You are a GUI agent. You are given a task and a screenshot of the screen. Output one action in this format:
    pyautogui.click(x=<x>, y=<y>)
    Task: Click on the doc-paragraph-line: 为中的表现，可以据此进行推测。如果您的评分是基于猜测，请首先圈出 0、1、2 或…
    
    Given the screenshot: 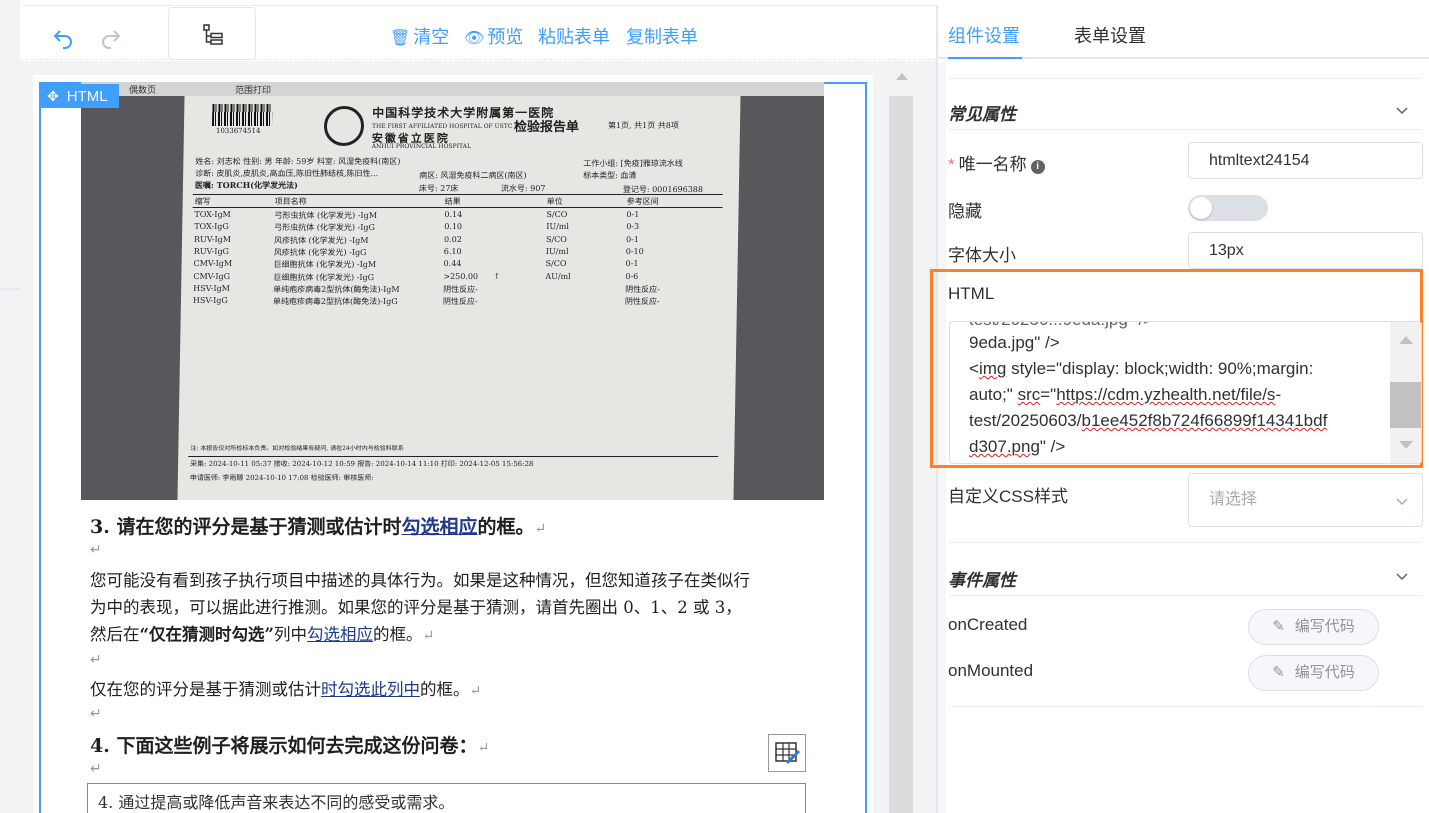 What is the action you would take?
    pyautogui.click(x=416, y=607)
    